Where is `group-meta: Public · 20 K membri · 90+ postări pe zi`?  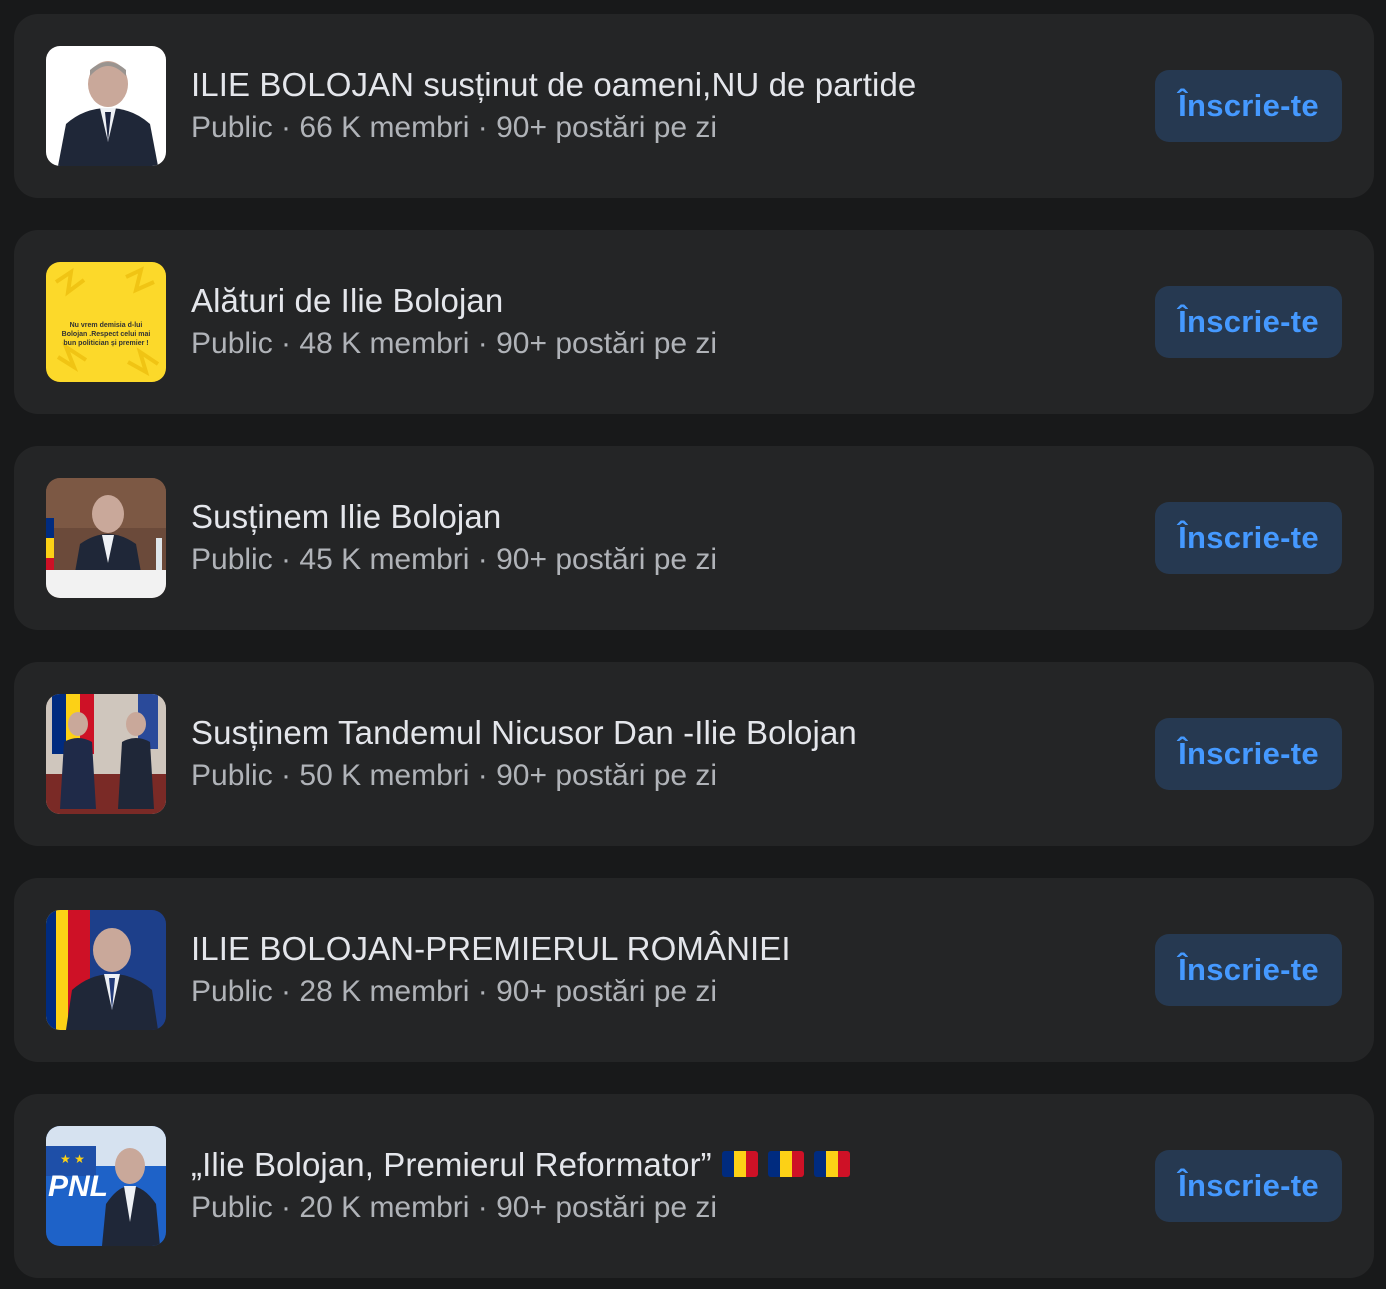
group-meta: Public · 20 K membri · 90+ postări pe zi is located at coordinates (652, 1208).